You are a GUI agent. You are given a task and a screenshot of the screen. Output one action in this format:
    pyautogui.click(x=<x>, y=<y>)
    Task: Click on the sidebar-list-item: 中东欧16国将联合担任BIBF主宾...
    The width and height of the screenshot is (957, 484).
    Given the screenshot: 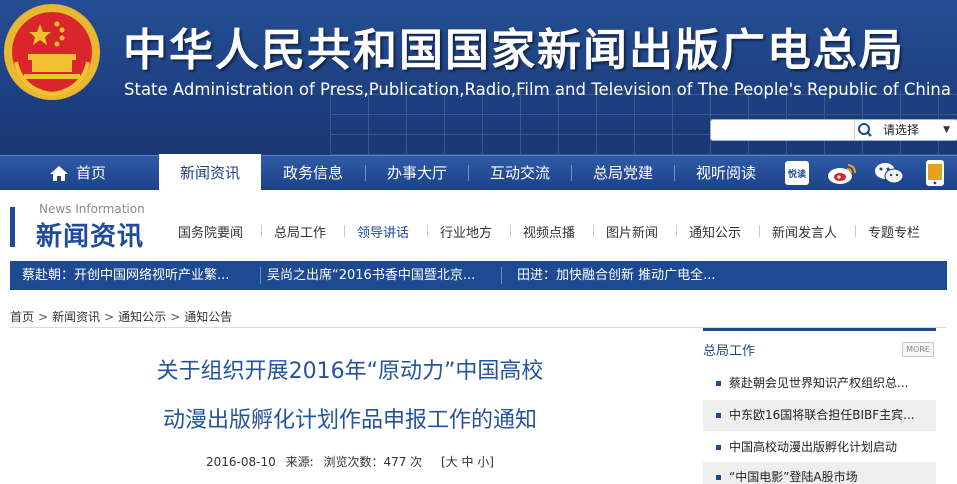 What is the action you would take?
    pyautogui.click(x=819, y=415)
    